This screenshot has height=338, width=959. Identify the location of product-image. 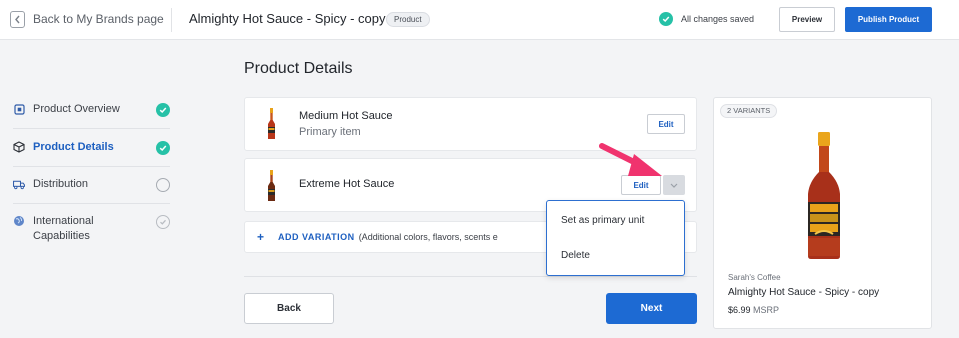
(824, 195).